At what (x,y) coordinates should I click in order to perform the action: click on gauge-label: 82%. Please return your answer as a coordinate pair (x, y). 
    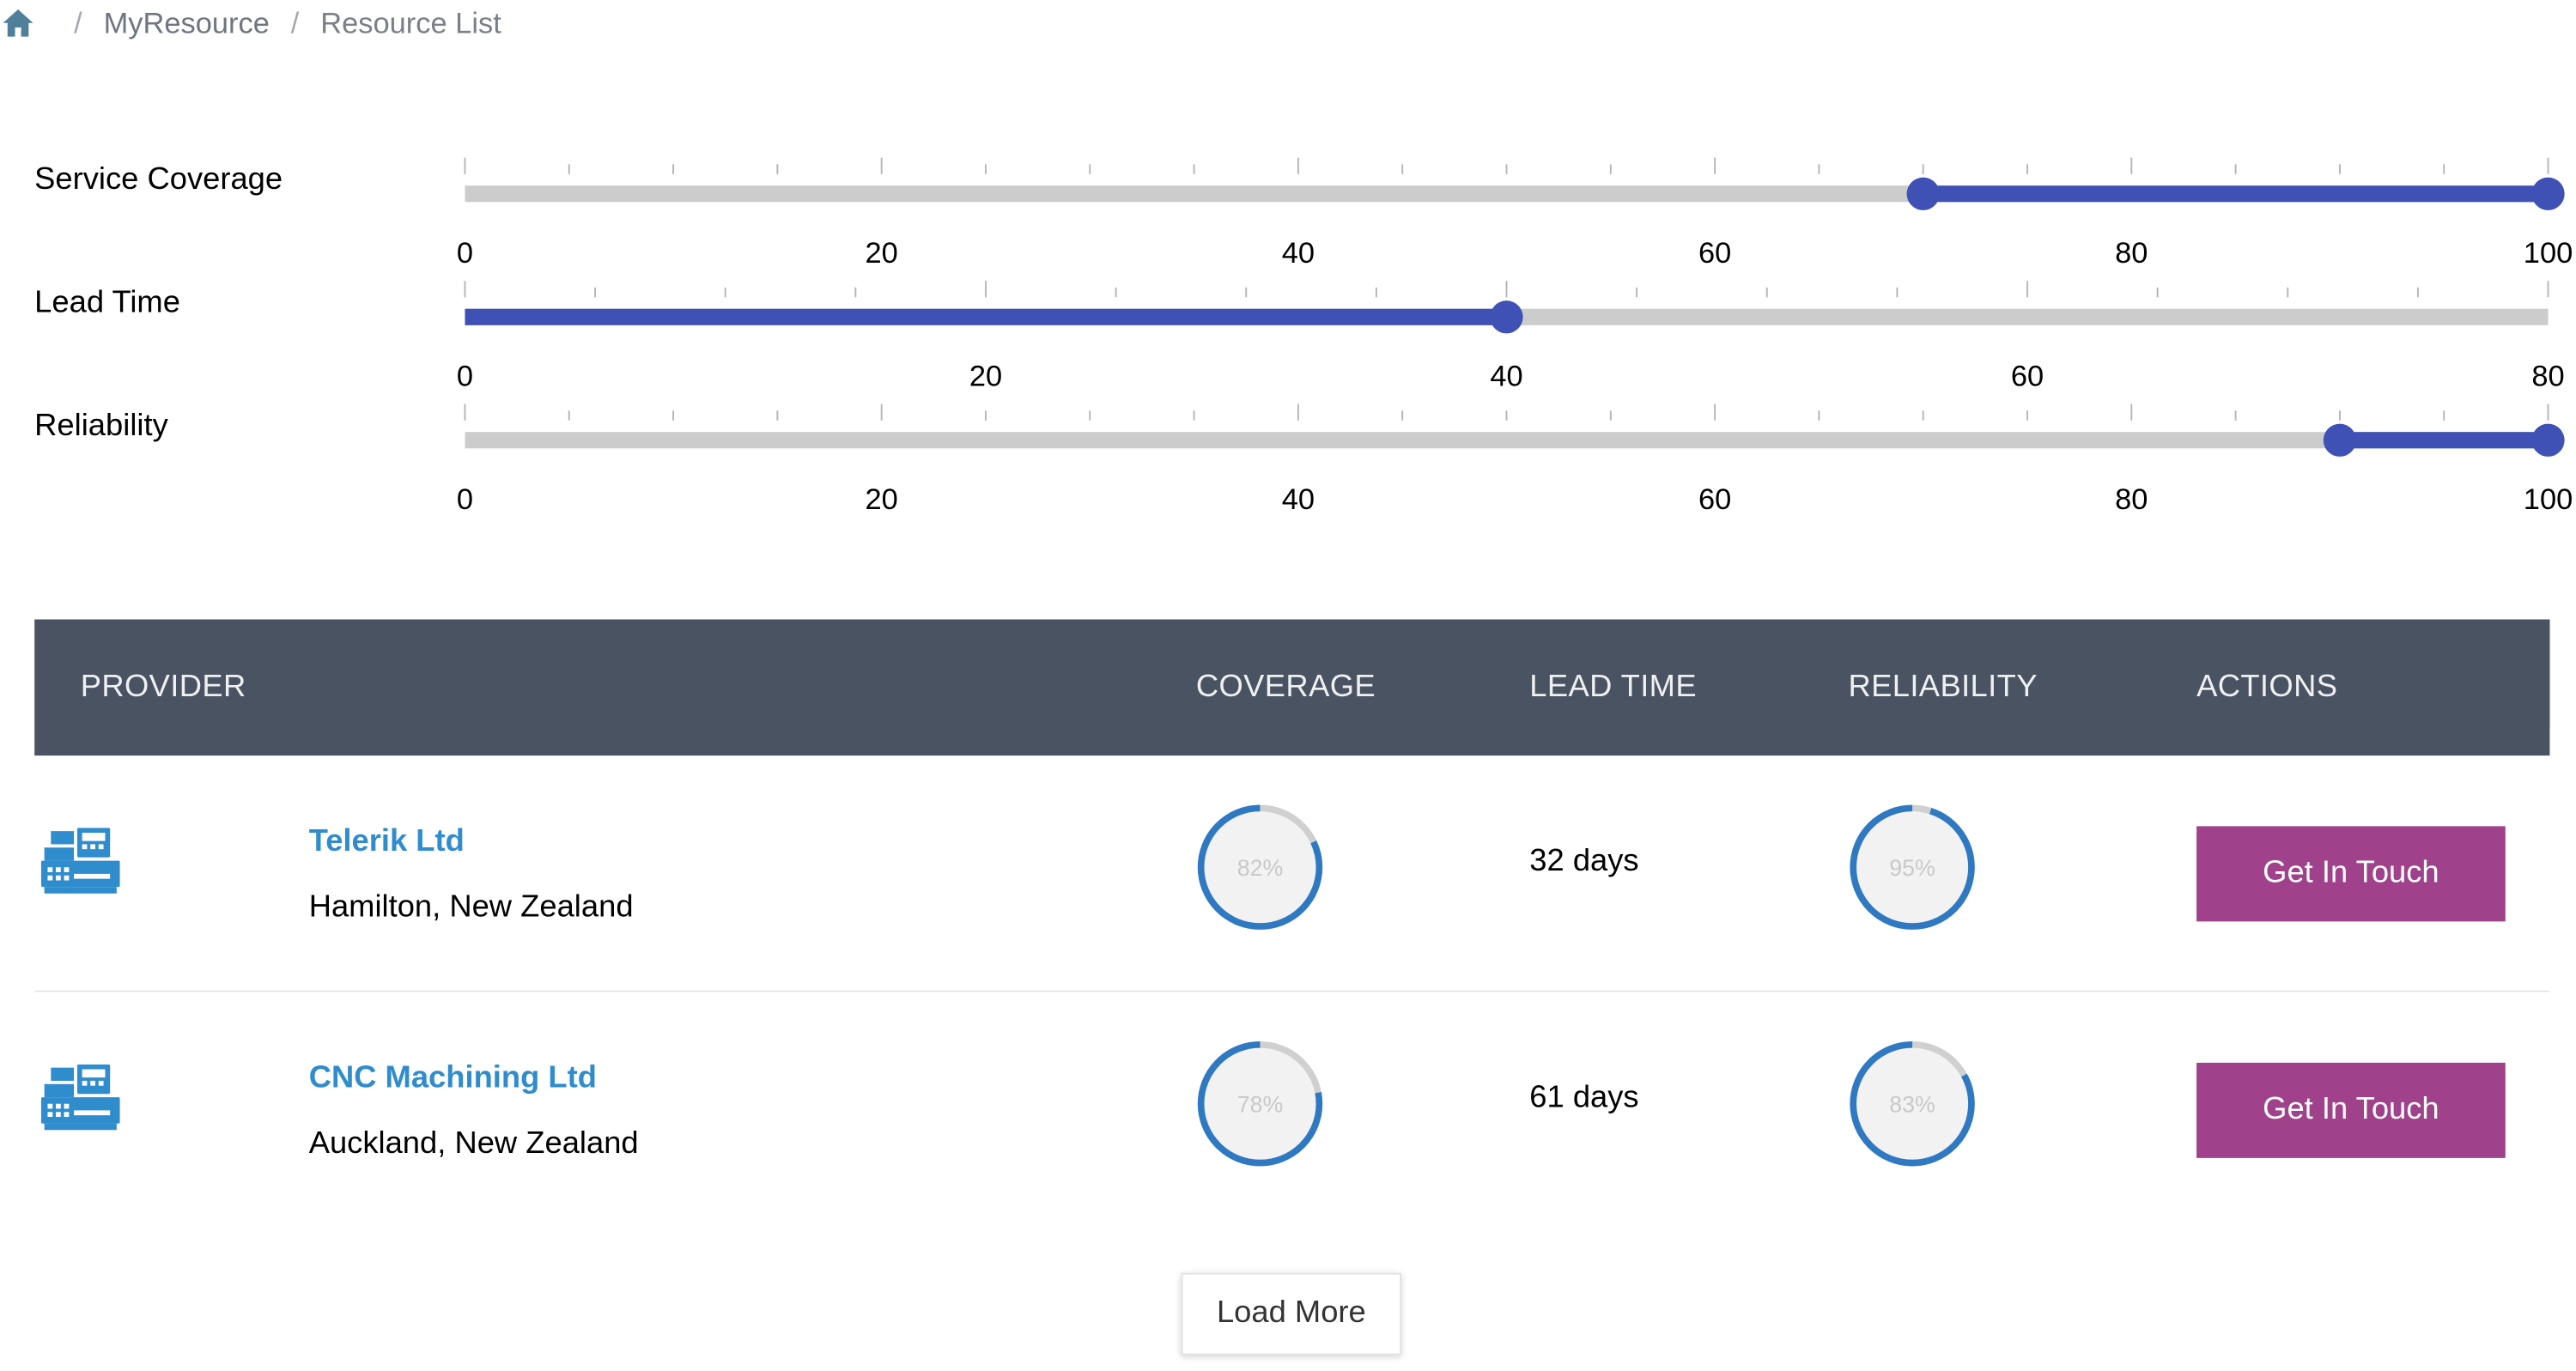
    Looking at the image, I should click on (1261, 868).